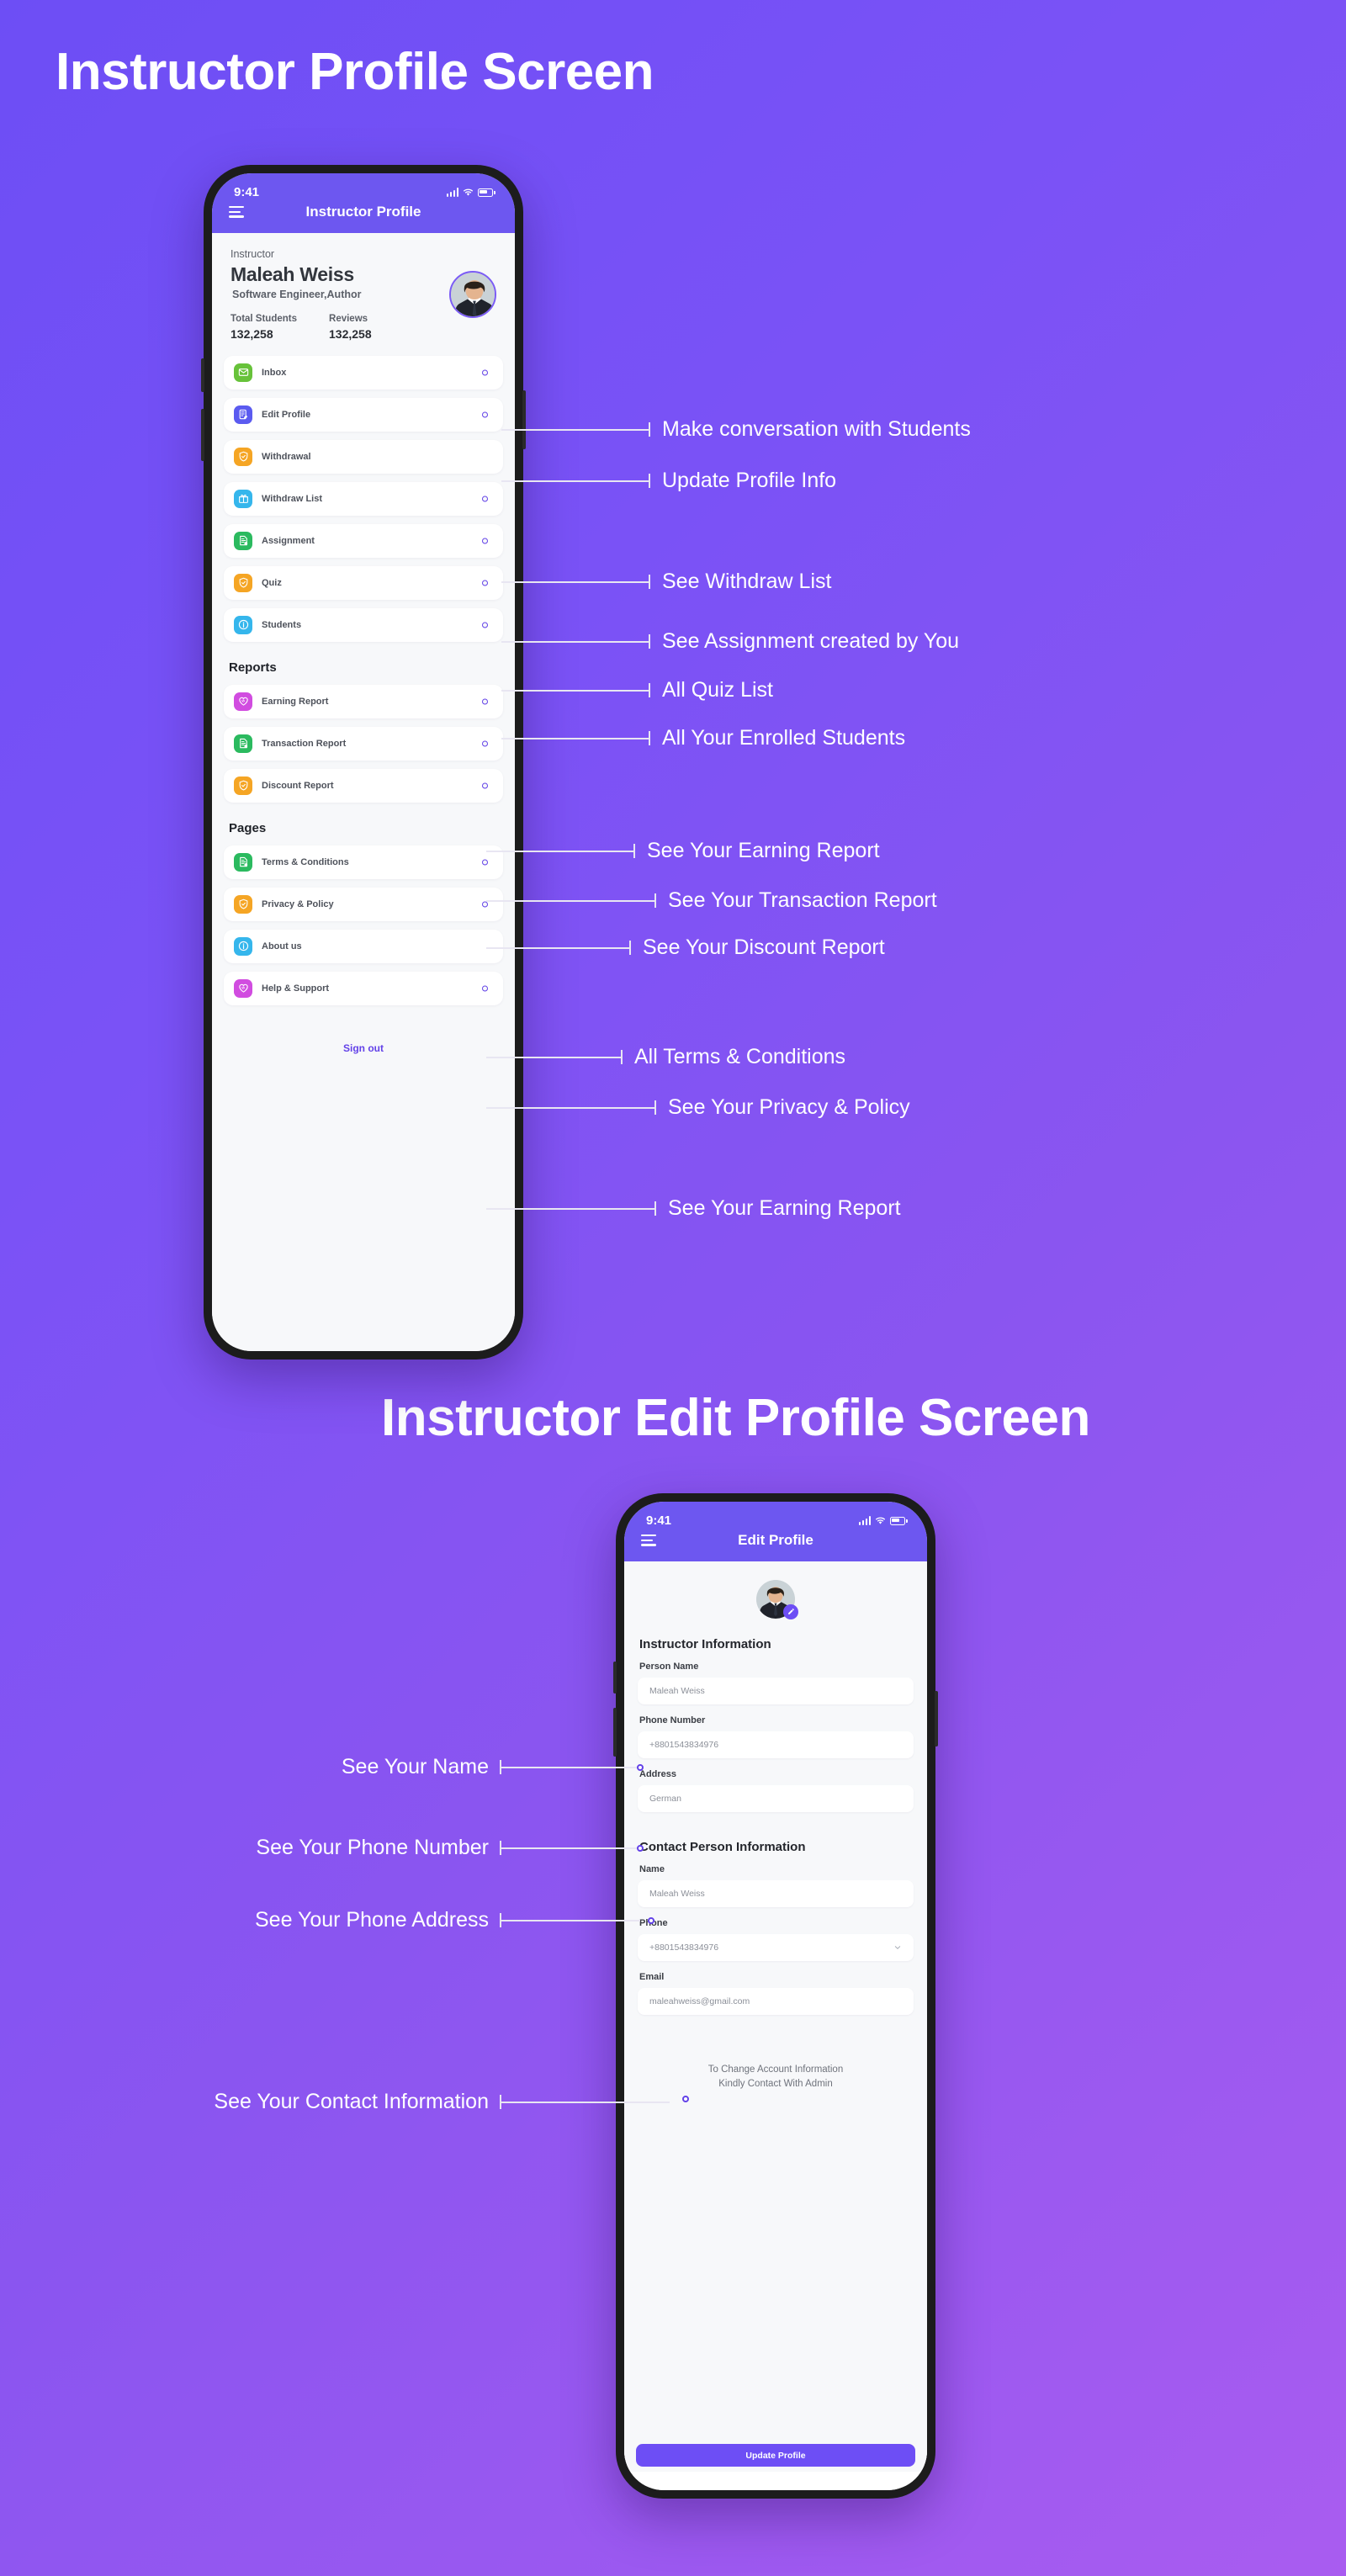  Describe the element at coordinates (776, 1947) in the screenshot. I see `field-input-phone: +8801543834976` at that location.